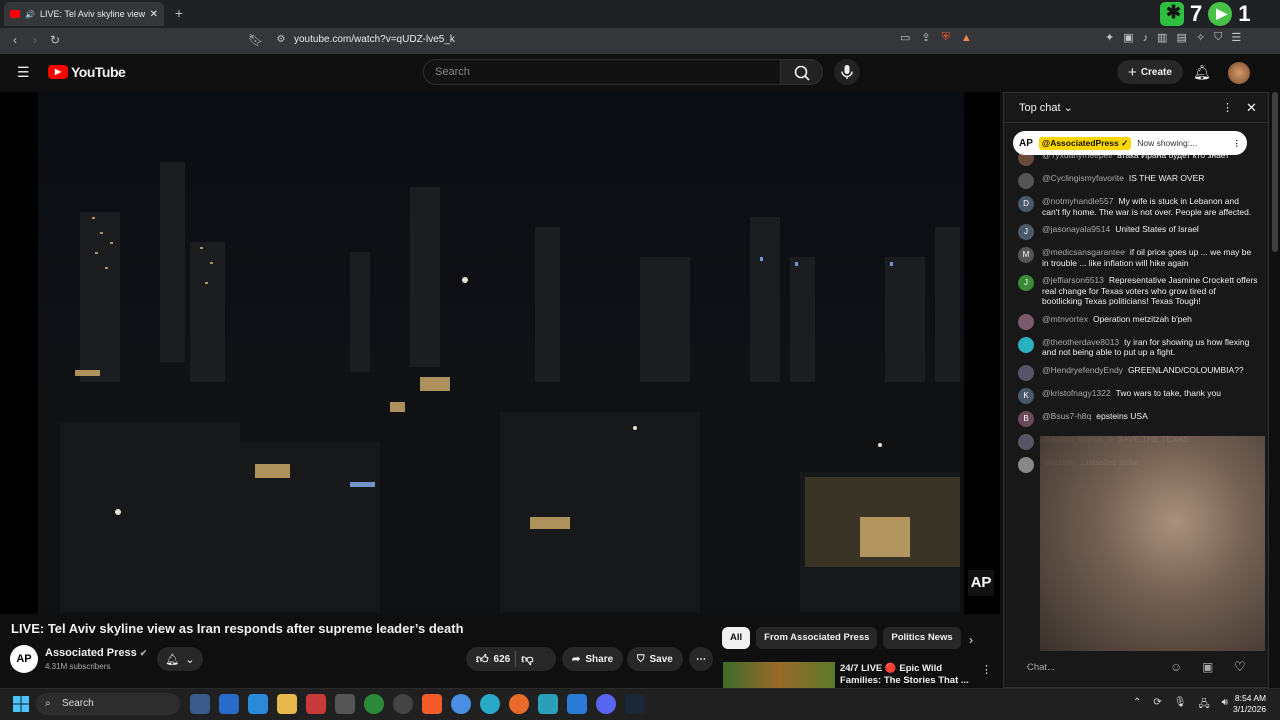 Image resolution: width=1280 pixels, height=720 pixels. I want to click on chat-message: B @Bsus7-h8q epsteins USA, so click(1138, 418).